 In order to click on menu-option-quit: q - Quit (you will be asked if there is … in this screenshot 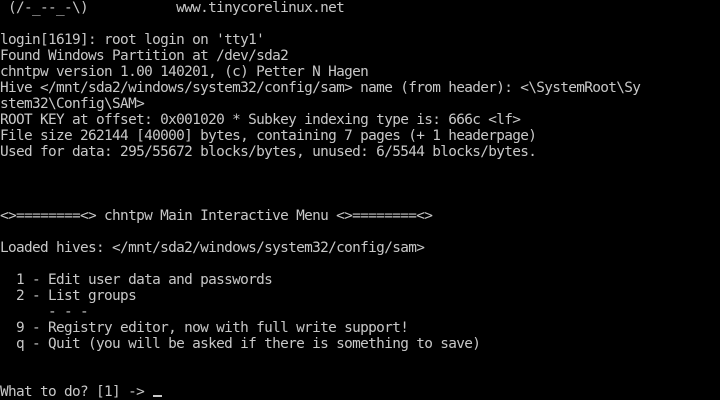, I will do `click(240, 344)`.